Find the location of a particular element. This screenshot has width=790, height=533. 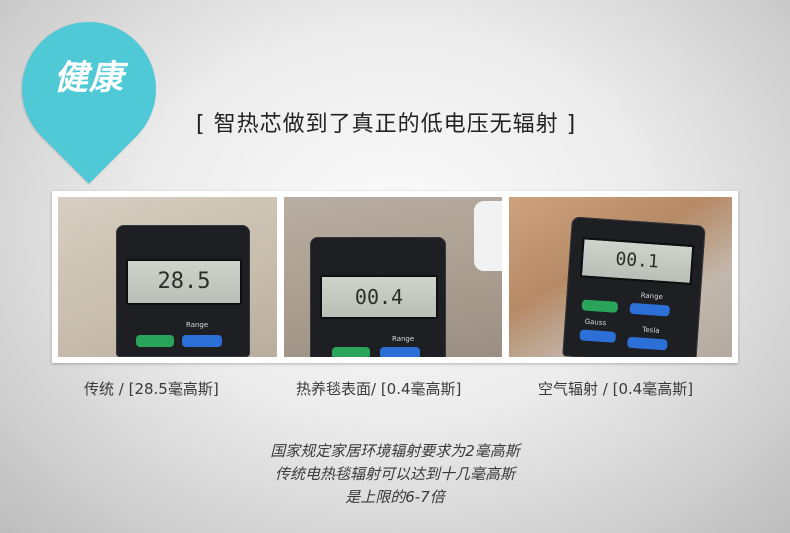

meter-reading: 28.5 is located at coordinates (184, 282).